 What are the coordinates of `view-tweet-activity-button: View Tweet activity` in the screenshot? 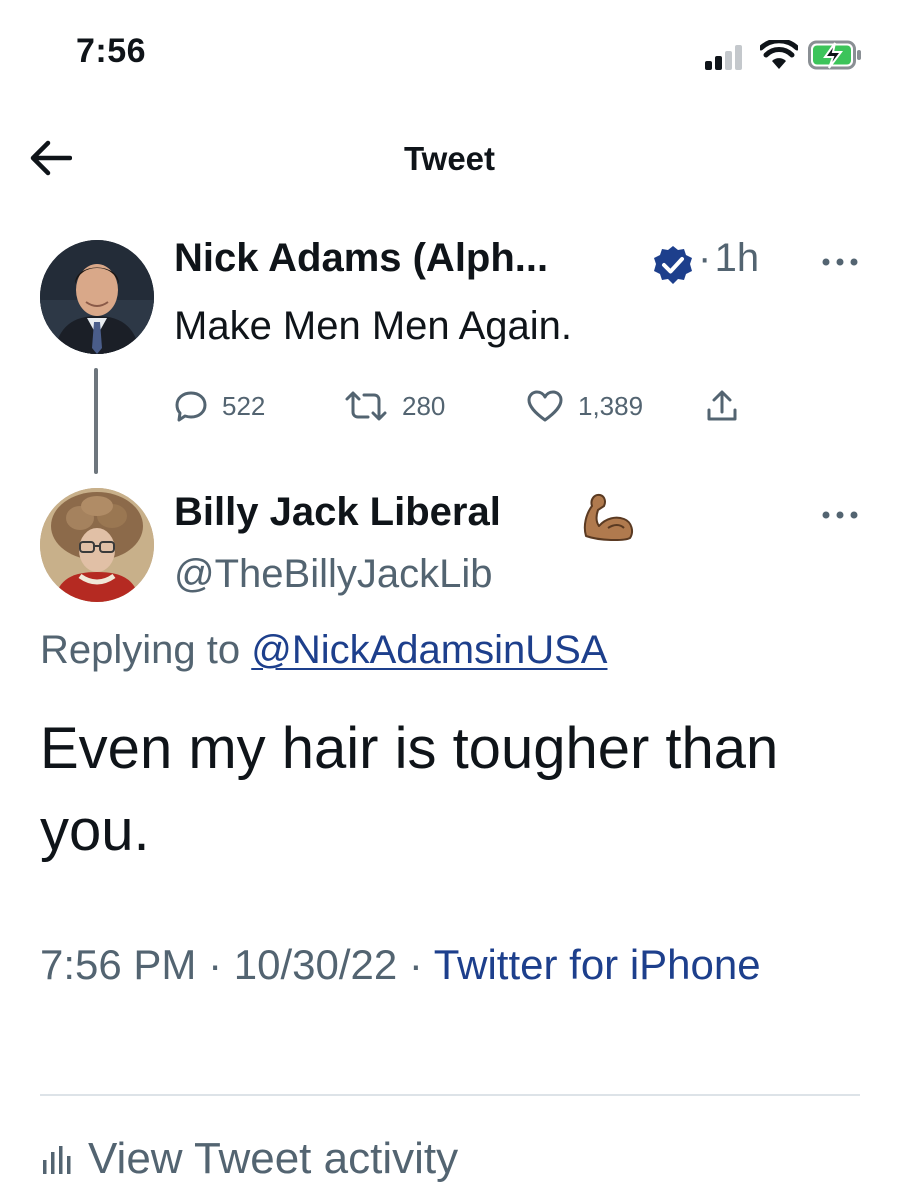 It's located at (249, 1159).